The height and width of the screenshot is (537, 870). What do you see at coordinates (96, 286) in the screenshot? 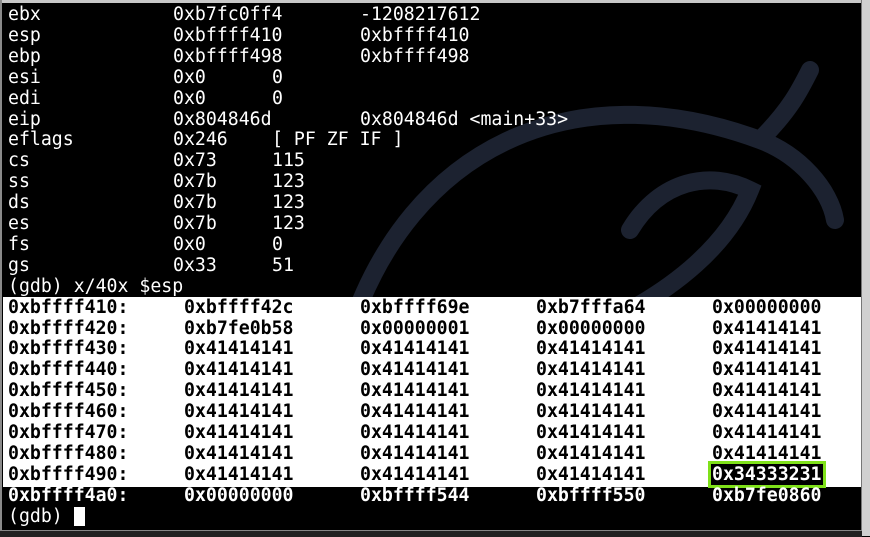
I see `gdb-command: (gdb) x/40x $esp` at bounding box center [96, 286].